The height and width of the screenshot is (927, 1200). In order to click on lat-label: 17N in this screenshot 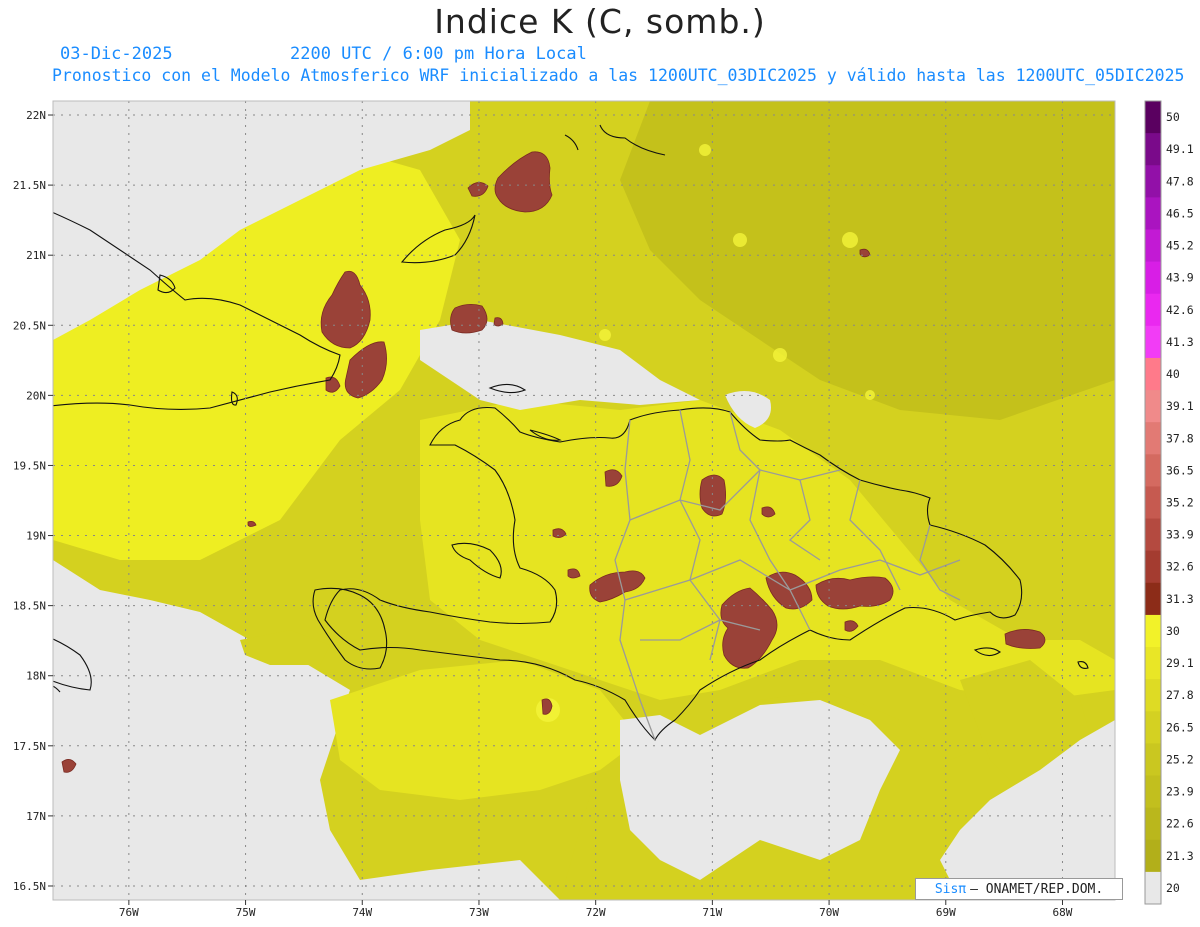, I will do `click(36, 816)`.